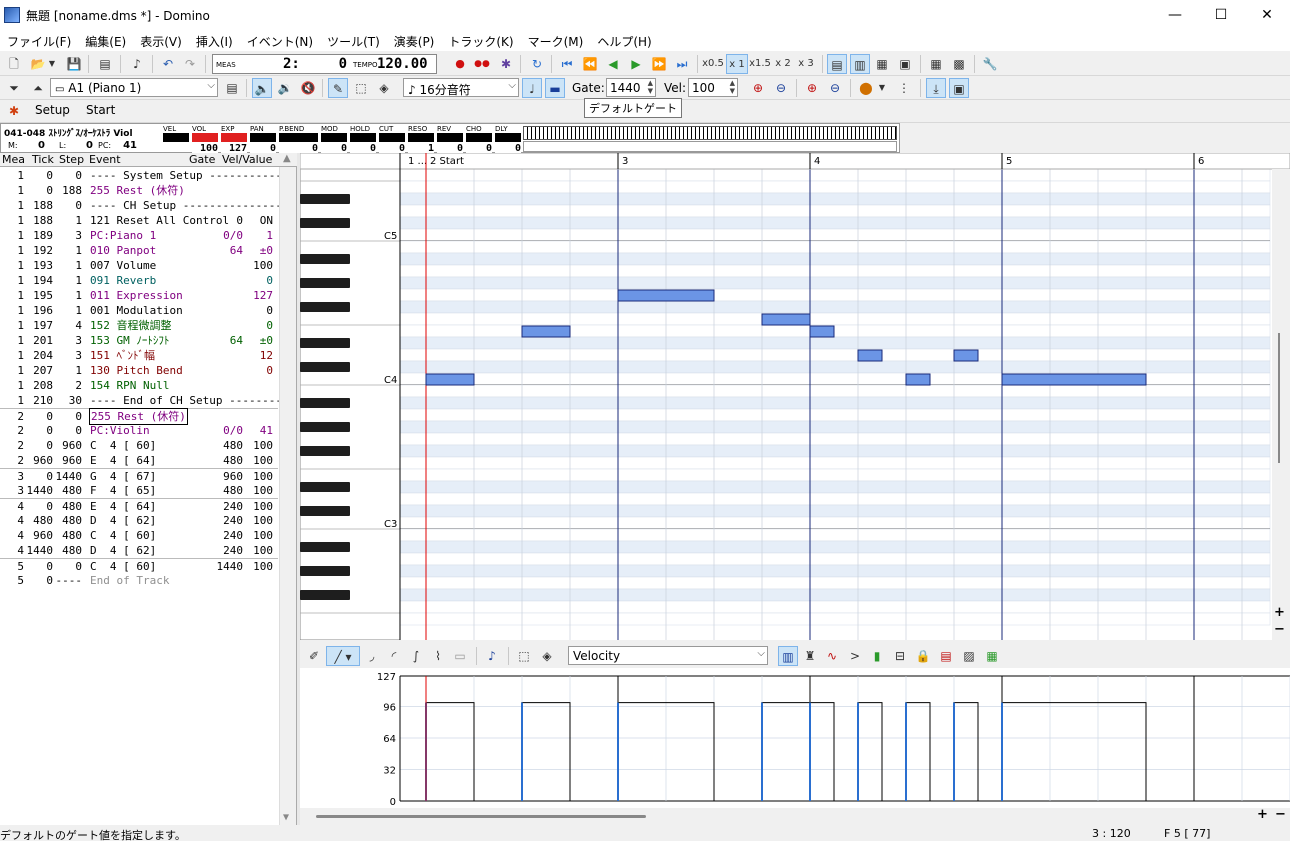 The width and height of the screenshot is (1290, 841). I want to click on track-list-icon: ▦, so click(936, 64).